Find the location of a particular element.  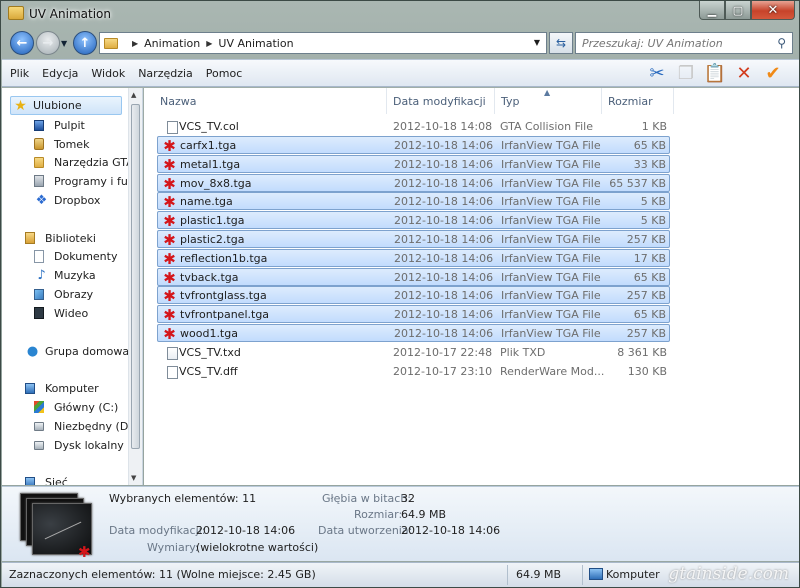

search-box: ⚲ is located at coordinates (684, 43).